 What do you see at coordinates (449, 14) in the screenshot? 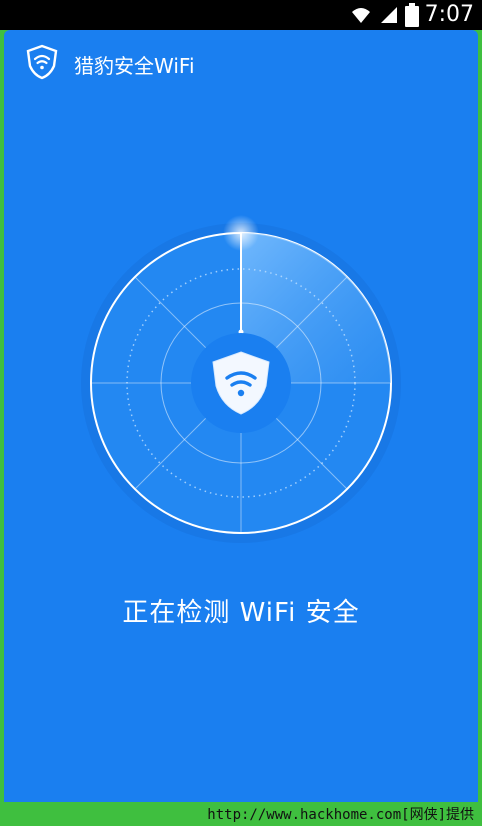
I see `status-time: 7:07` at bounding box center [449, 14].